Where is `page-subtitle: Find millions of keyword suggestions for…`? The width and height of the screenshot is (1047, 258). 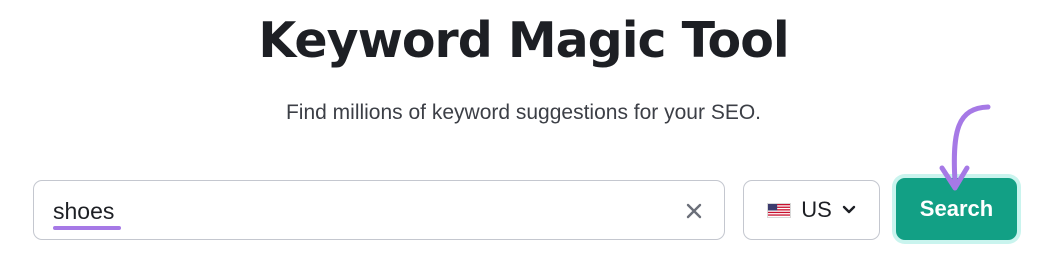 page-subtitle: Find millions of keyword suggestions for… is located at coordinates (523, 112).